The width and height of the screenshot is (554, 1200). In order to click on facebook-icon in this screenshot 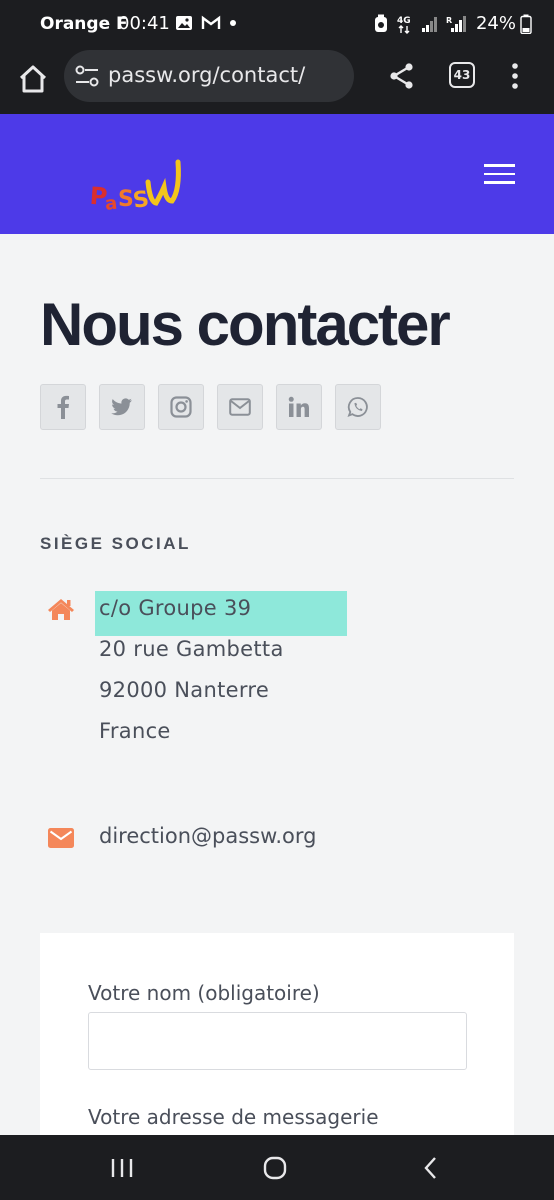, I will do `click(63, 407)`.